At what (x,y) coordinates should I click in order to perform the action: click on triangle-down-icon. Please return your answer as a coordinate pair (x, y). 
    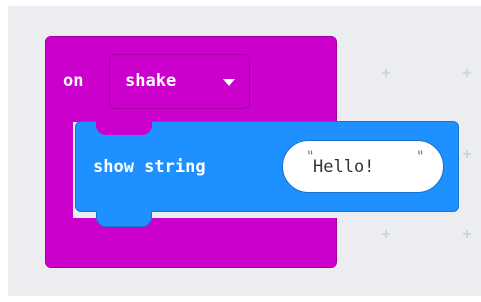
    Looking at the image, I should click on (229, 82).